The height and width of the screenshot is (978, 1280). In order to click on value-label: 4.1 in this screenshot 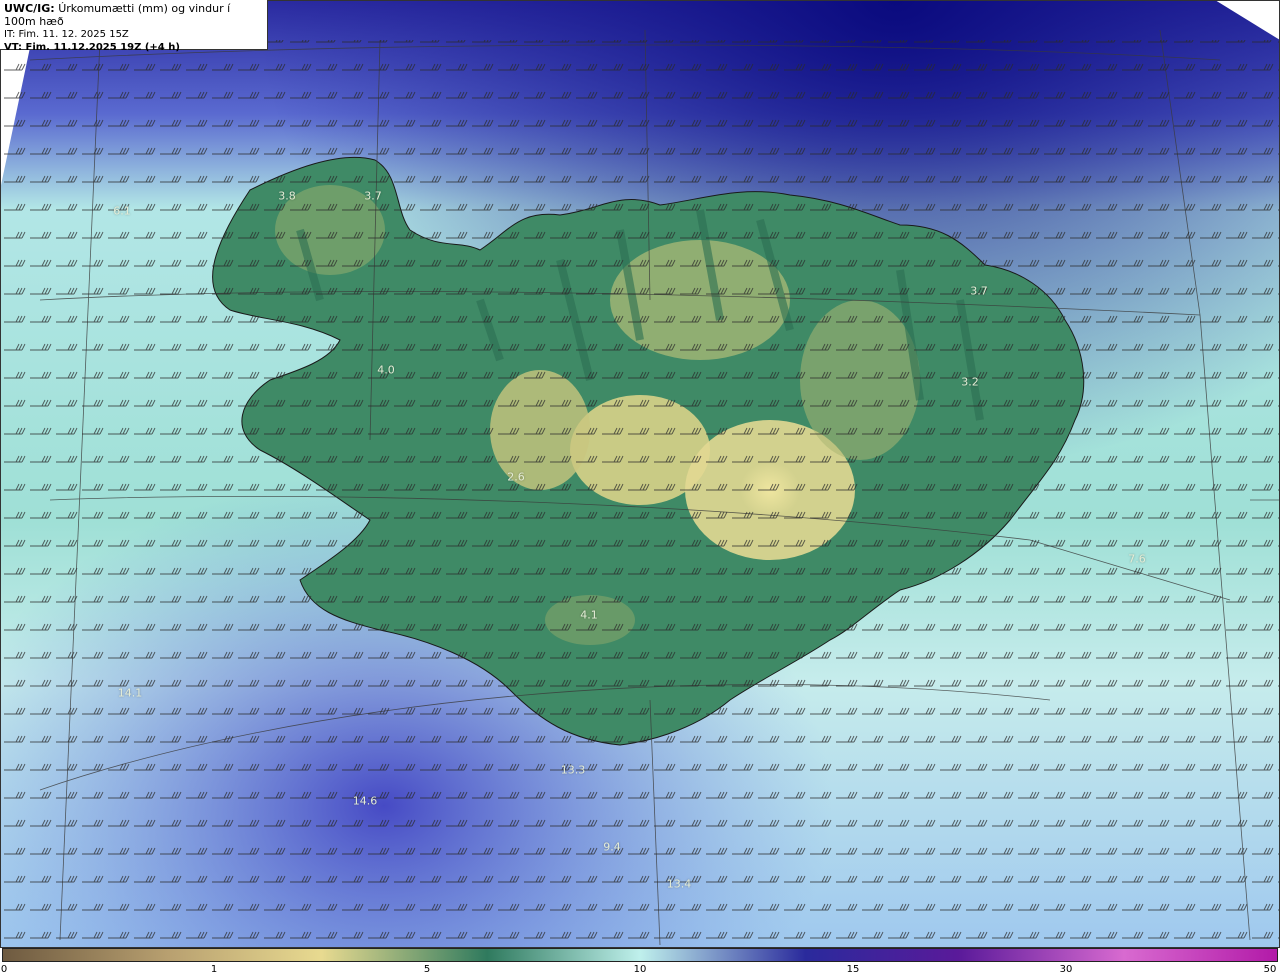, I will do `click(589, 615)`.